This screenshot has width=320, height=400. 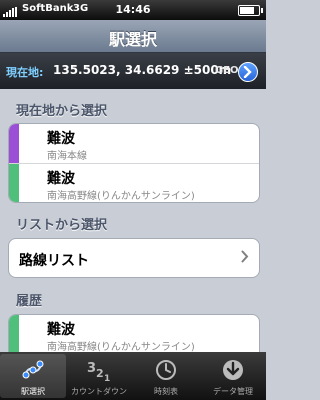 I want to click on current-location-bar: 現在地: 135.5023, 34.6629 ±500m GEO, so click(x=133, y=71).